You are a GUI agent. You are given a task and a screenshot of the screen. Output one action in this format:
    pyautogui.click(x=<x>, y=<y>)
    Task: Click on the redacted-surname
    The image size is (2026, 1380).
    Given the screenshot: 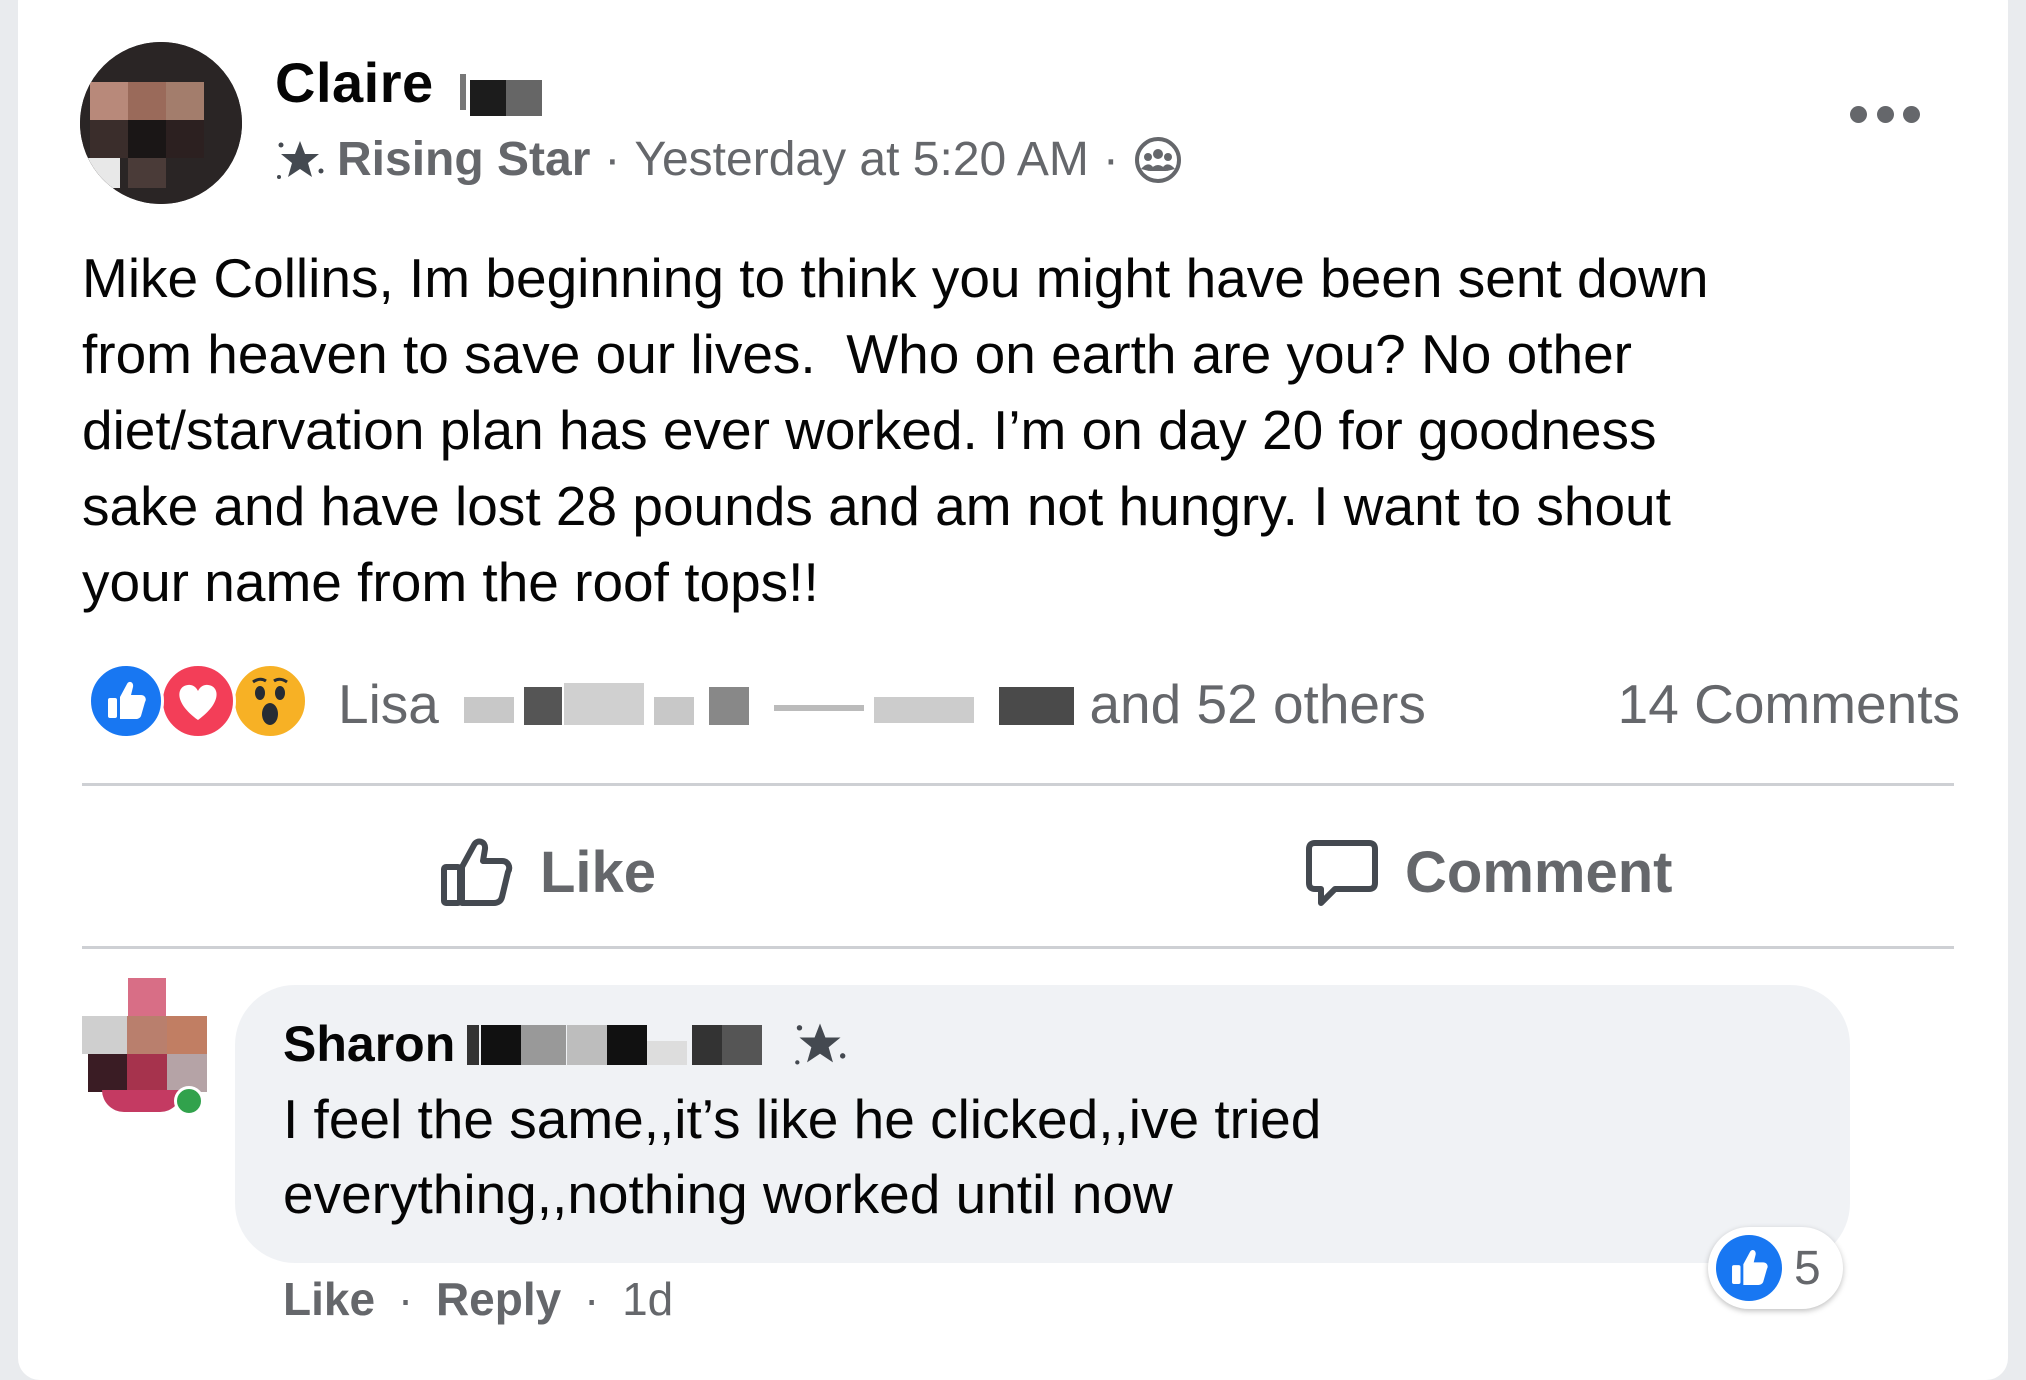 What is the action you would take?
    pyautogui.click(x=627, y=1044)
    